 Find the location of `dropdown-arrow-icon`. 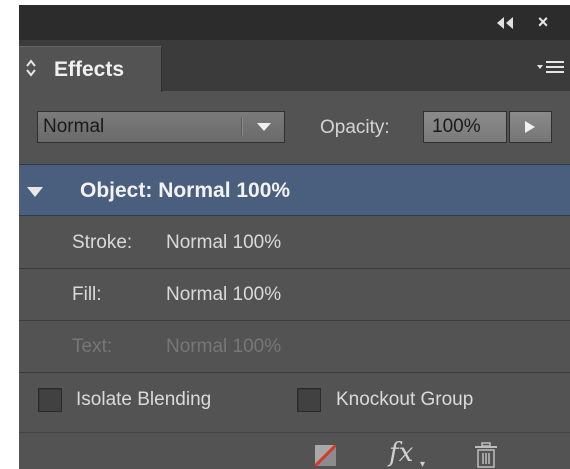

dropdown-arrow-icon is located at coordinates (264, 127).